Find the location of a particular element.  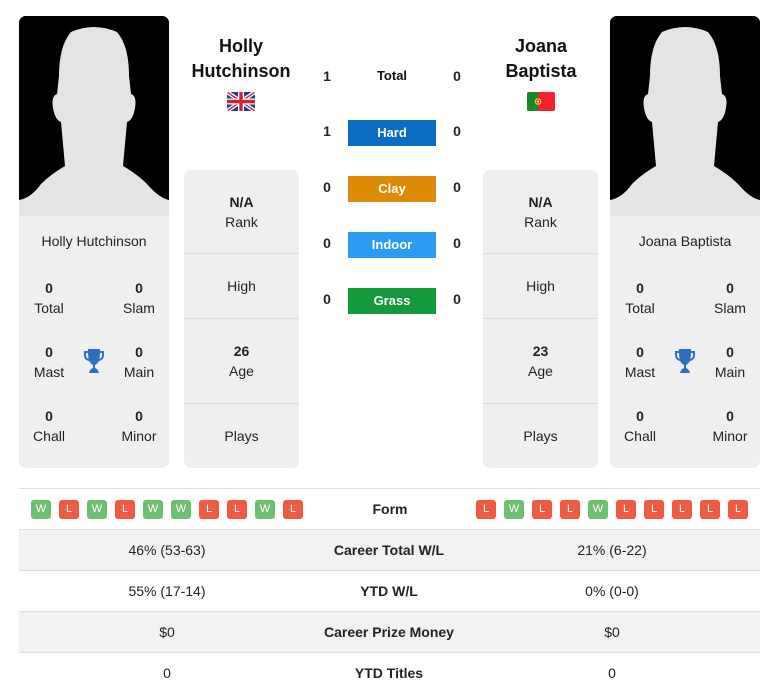

title-minor-right: 0 Minor is located at coordinates (730, 426).